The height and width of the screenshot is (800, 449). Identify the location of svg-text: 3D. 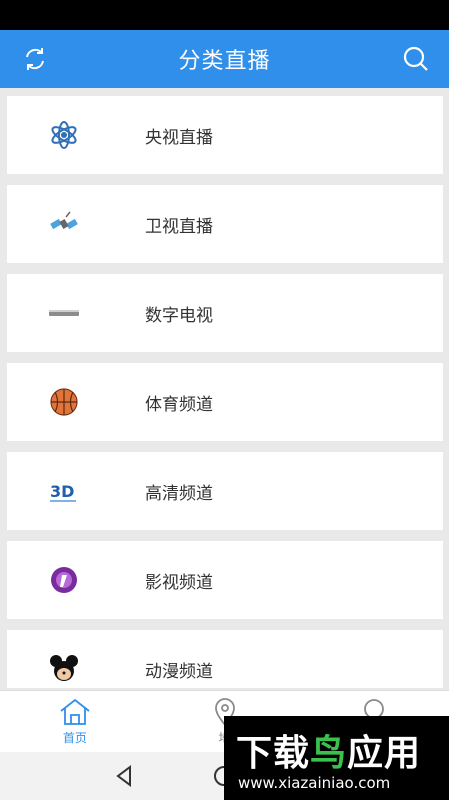
(62, 491).